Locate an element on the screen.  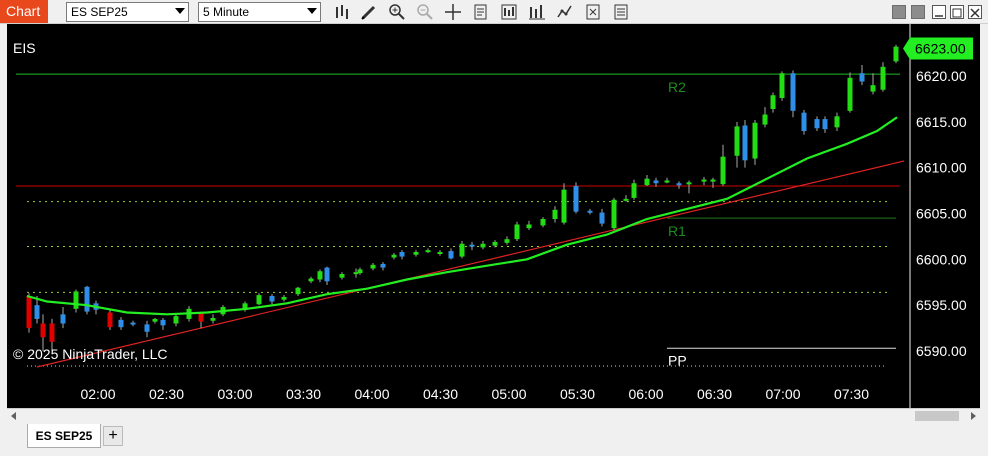
indicators-icon is located at coordinates (537, 12).